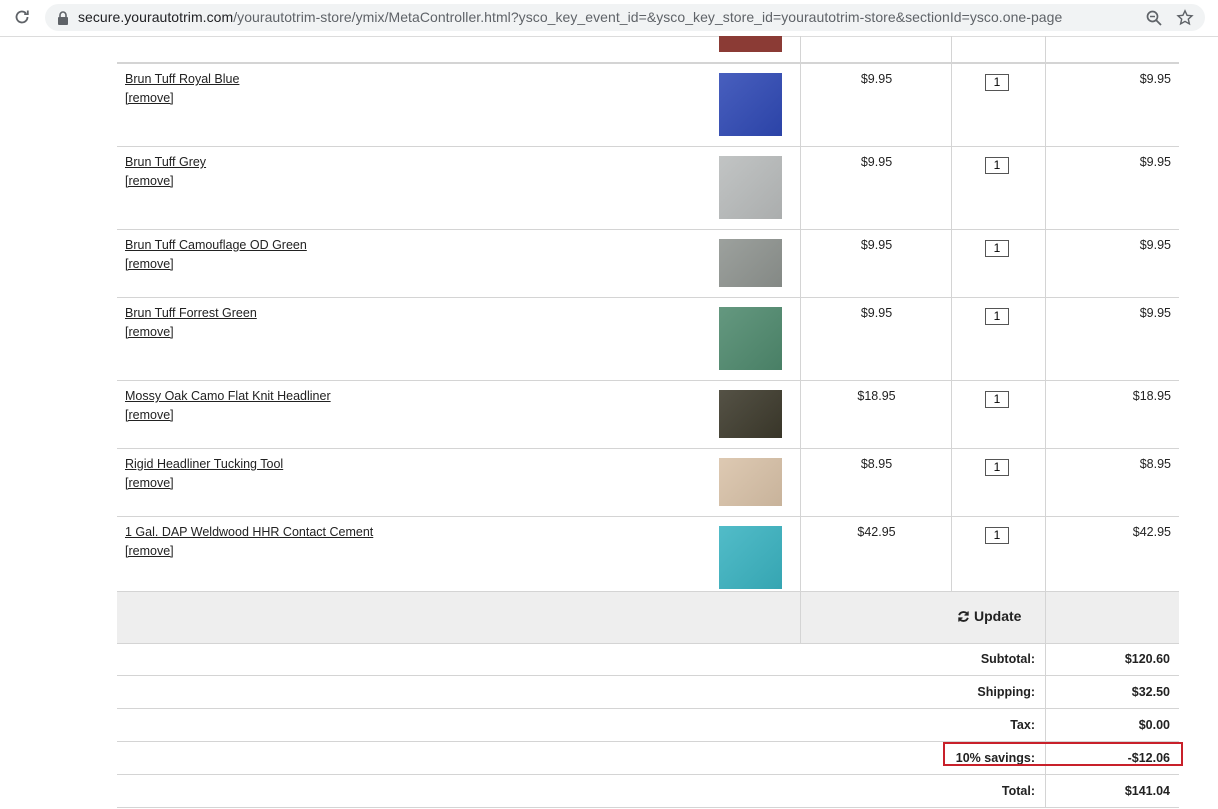 The width and height of the screenshot is (1218, 809). What do you see at coordinates (416, 188) in the screenshot?
I see `product-cell: Brun Tuff Grey [remove]` at bounding box center [416, 188].